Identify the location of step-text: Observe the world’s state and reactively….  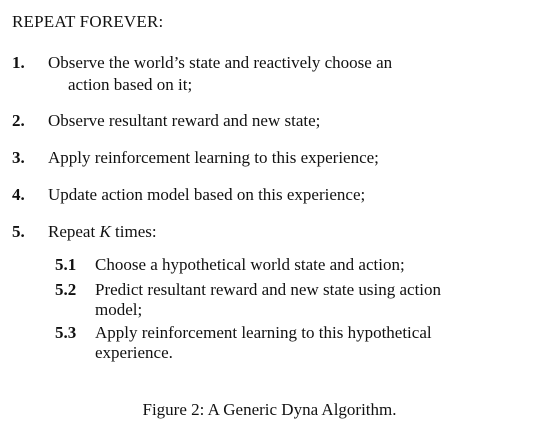
(220, 62).